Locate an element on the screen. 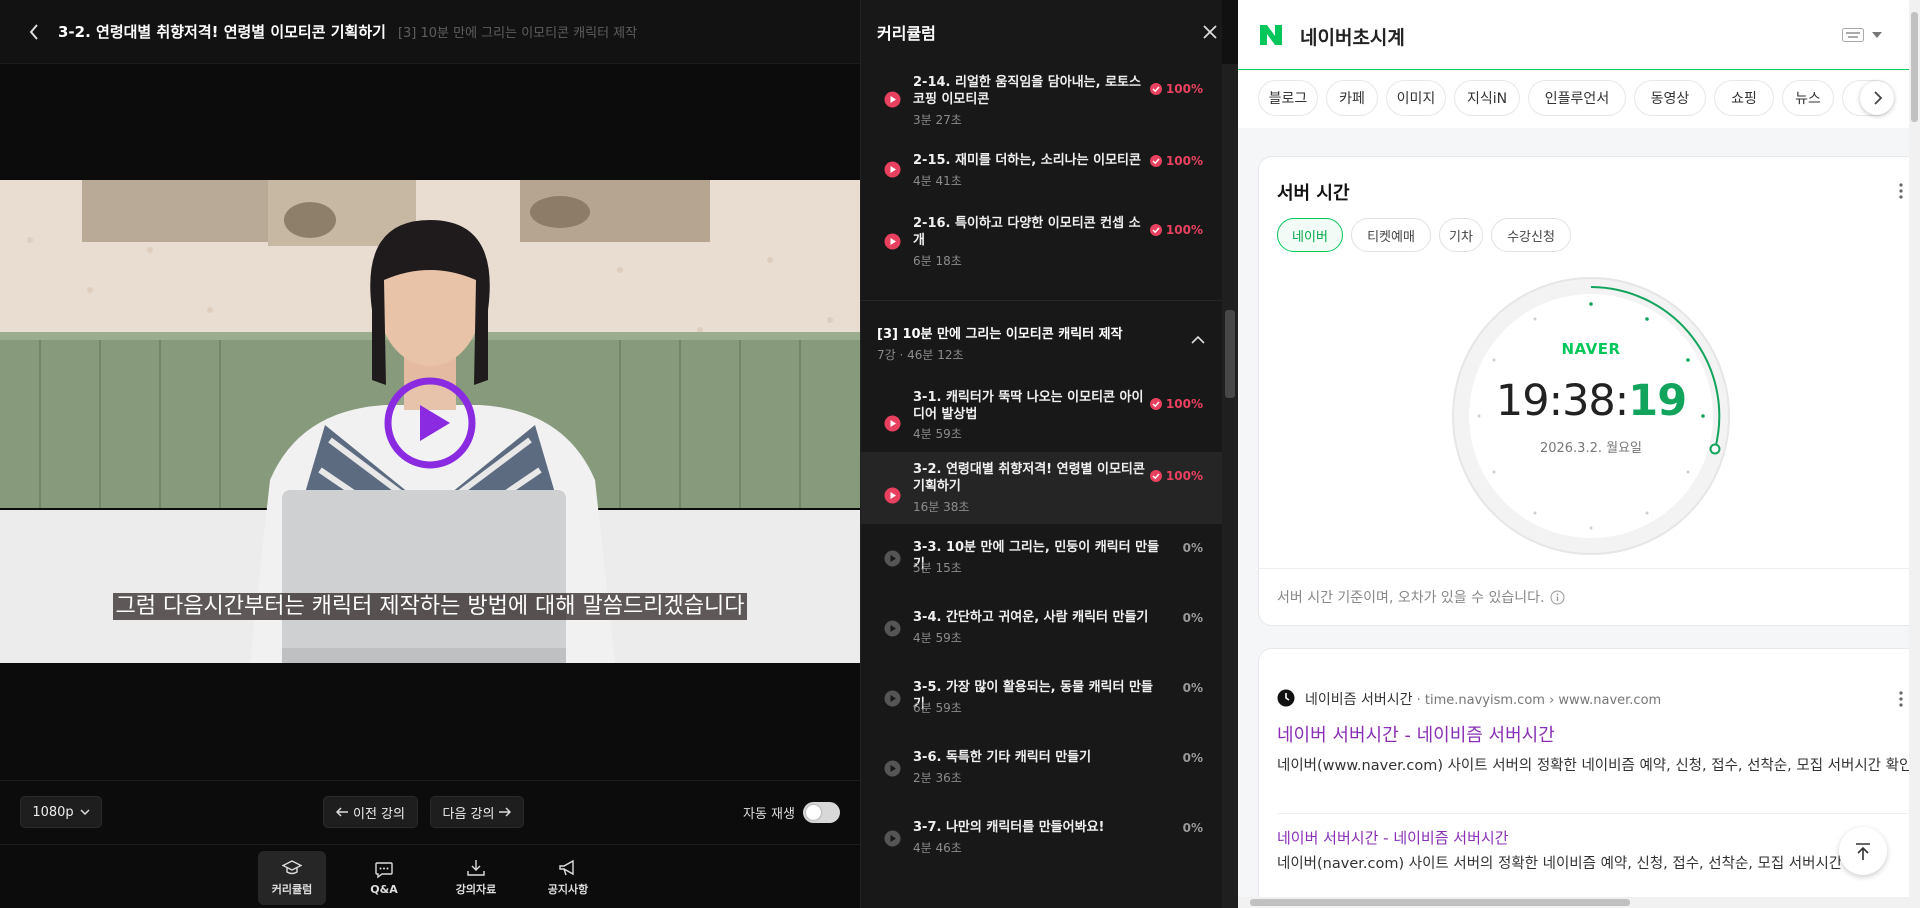 Image resolution: width=1920 pixels, height=908 pixels. scroll-to-top-button is located at coordinates (1863, 851).